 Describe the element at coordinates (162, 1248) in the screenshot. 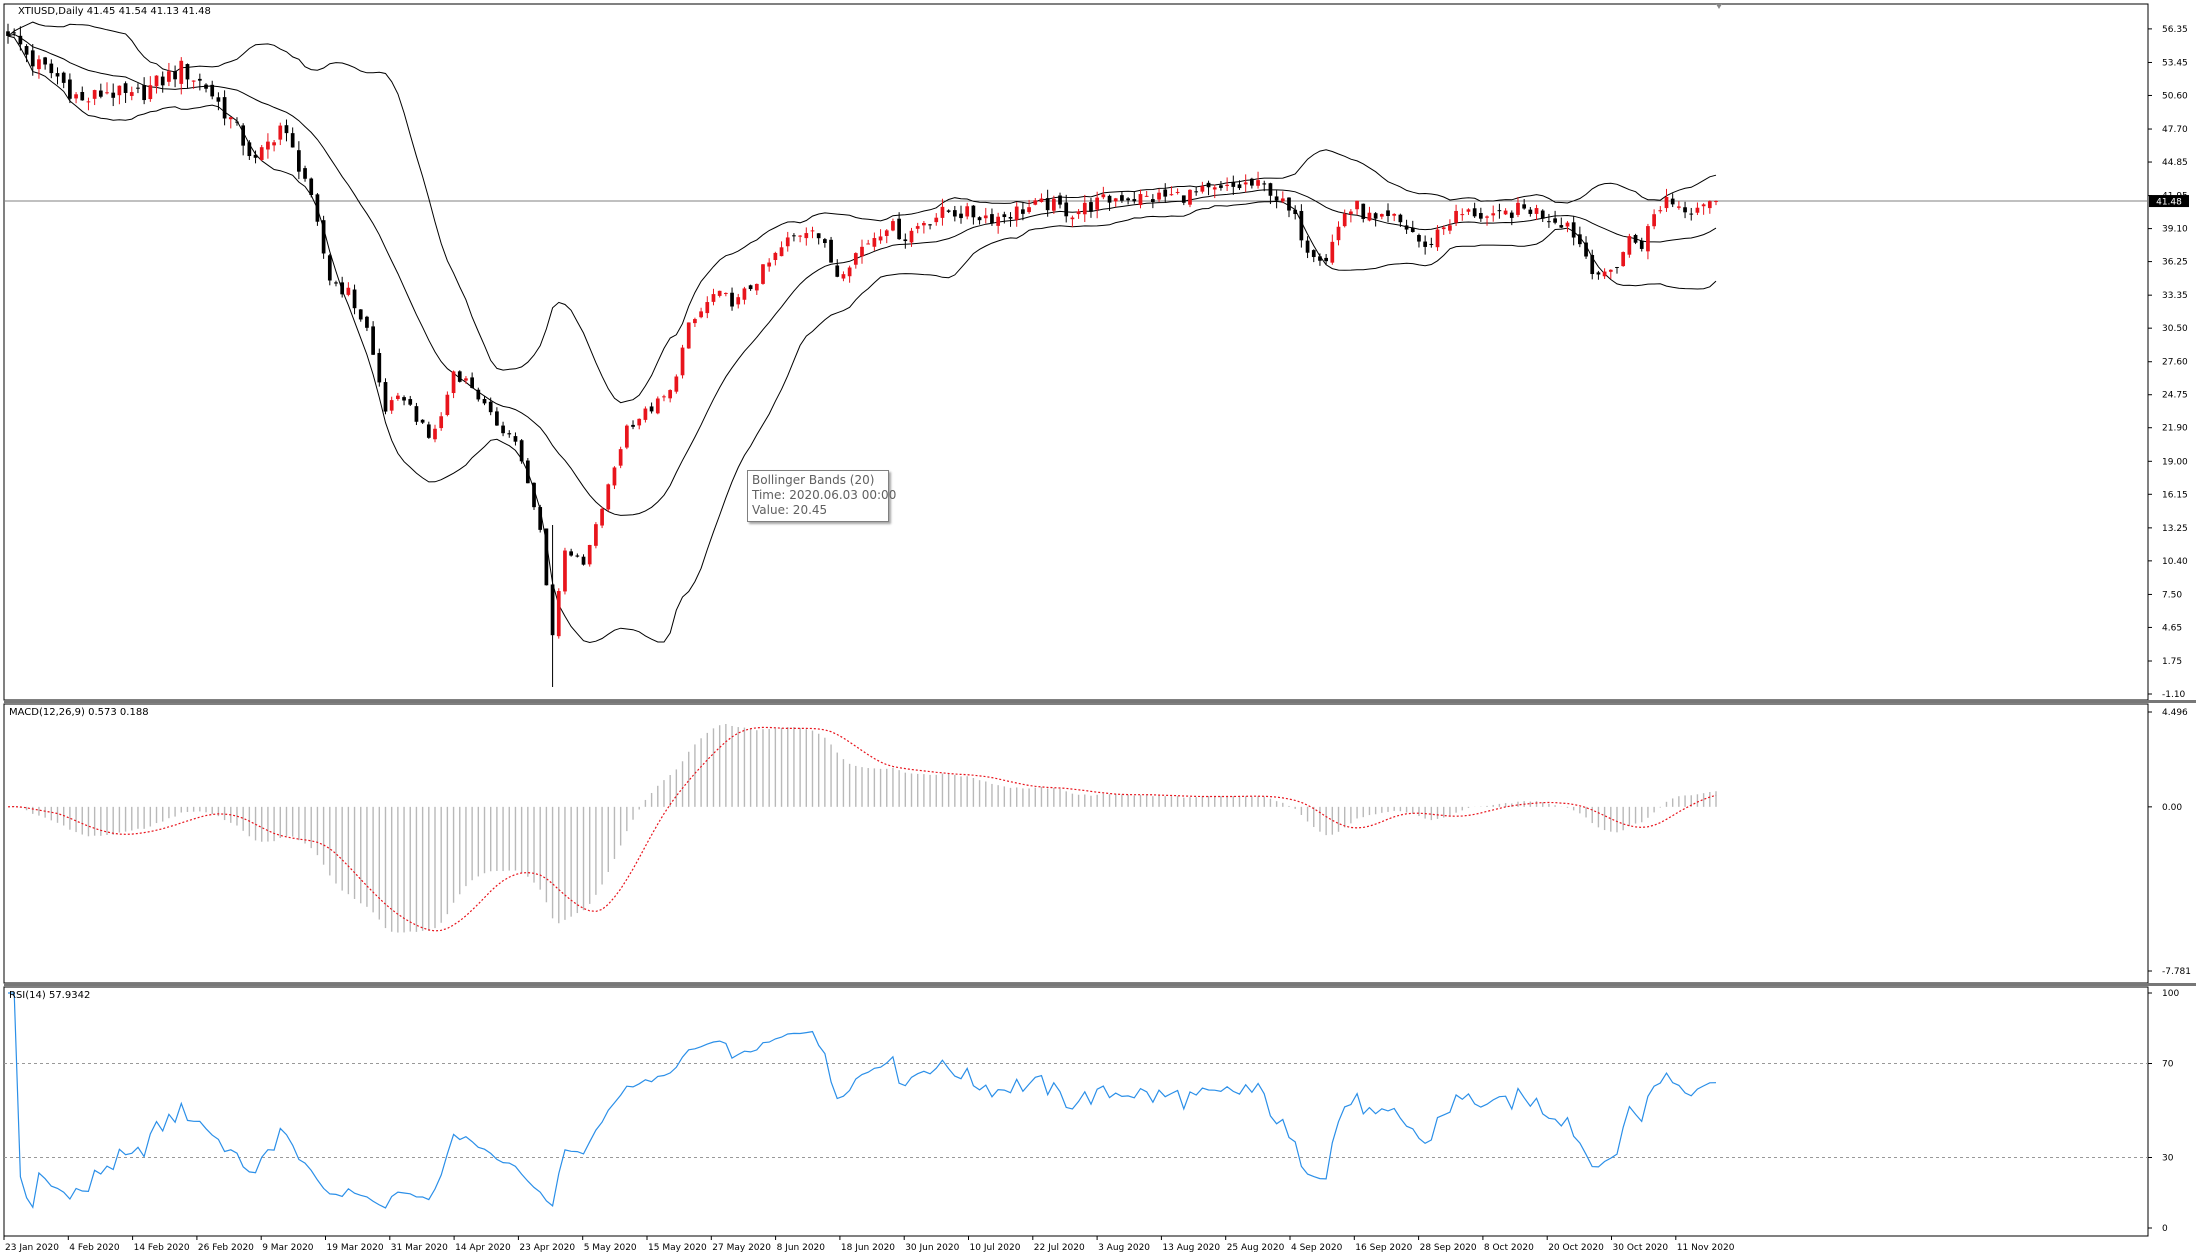

I see `date-tick-label: 14 Feb 2020` at that location.